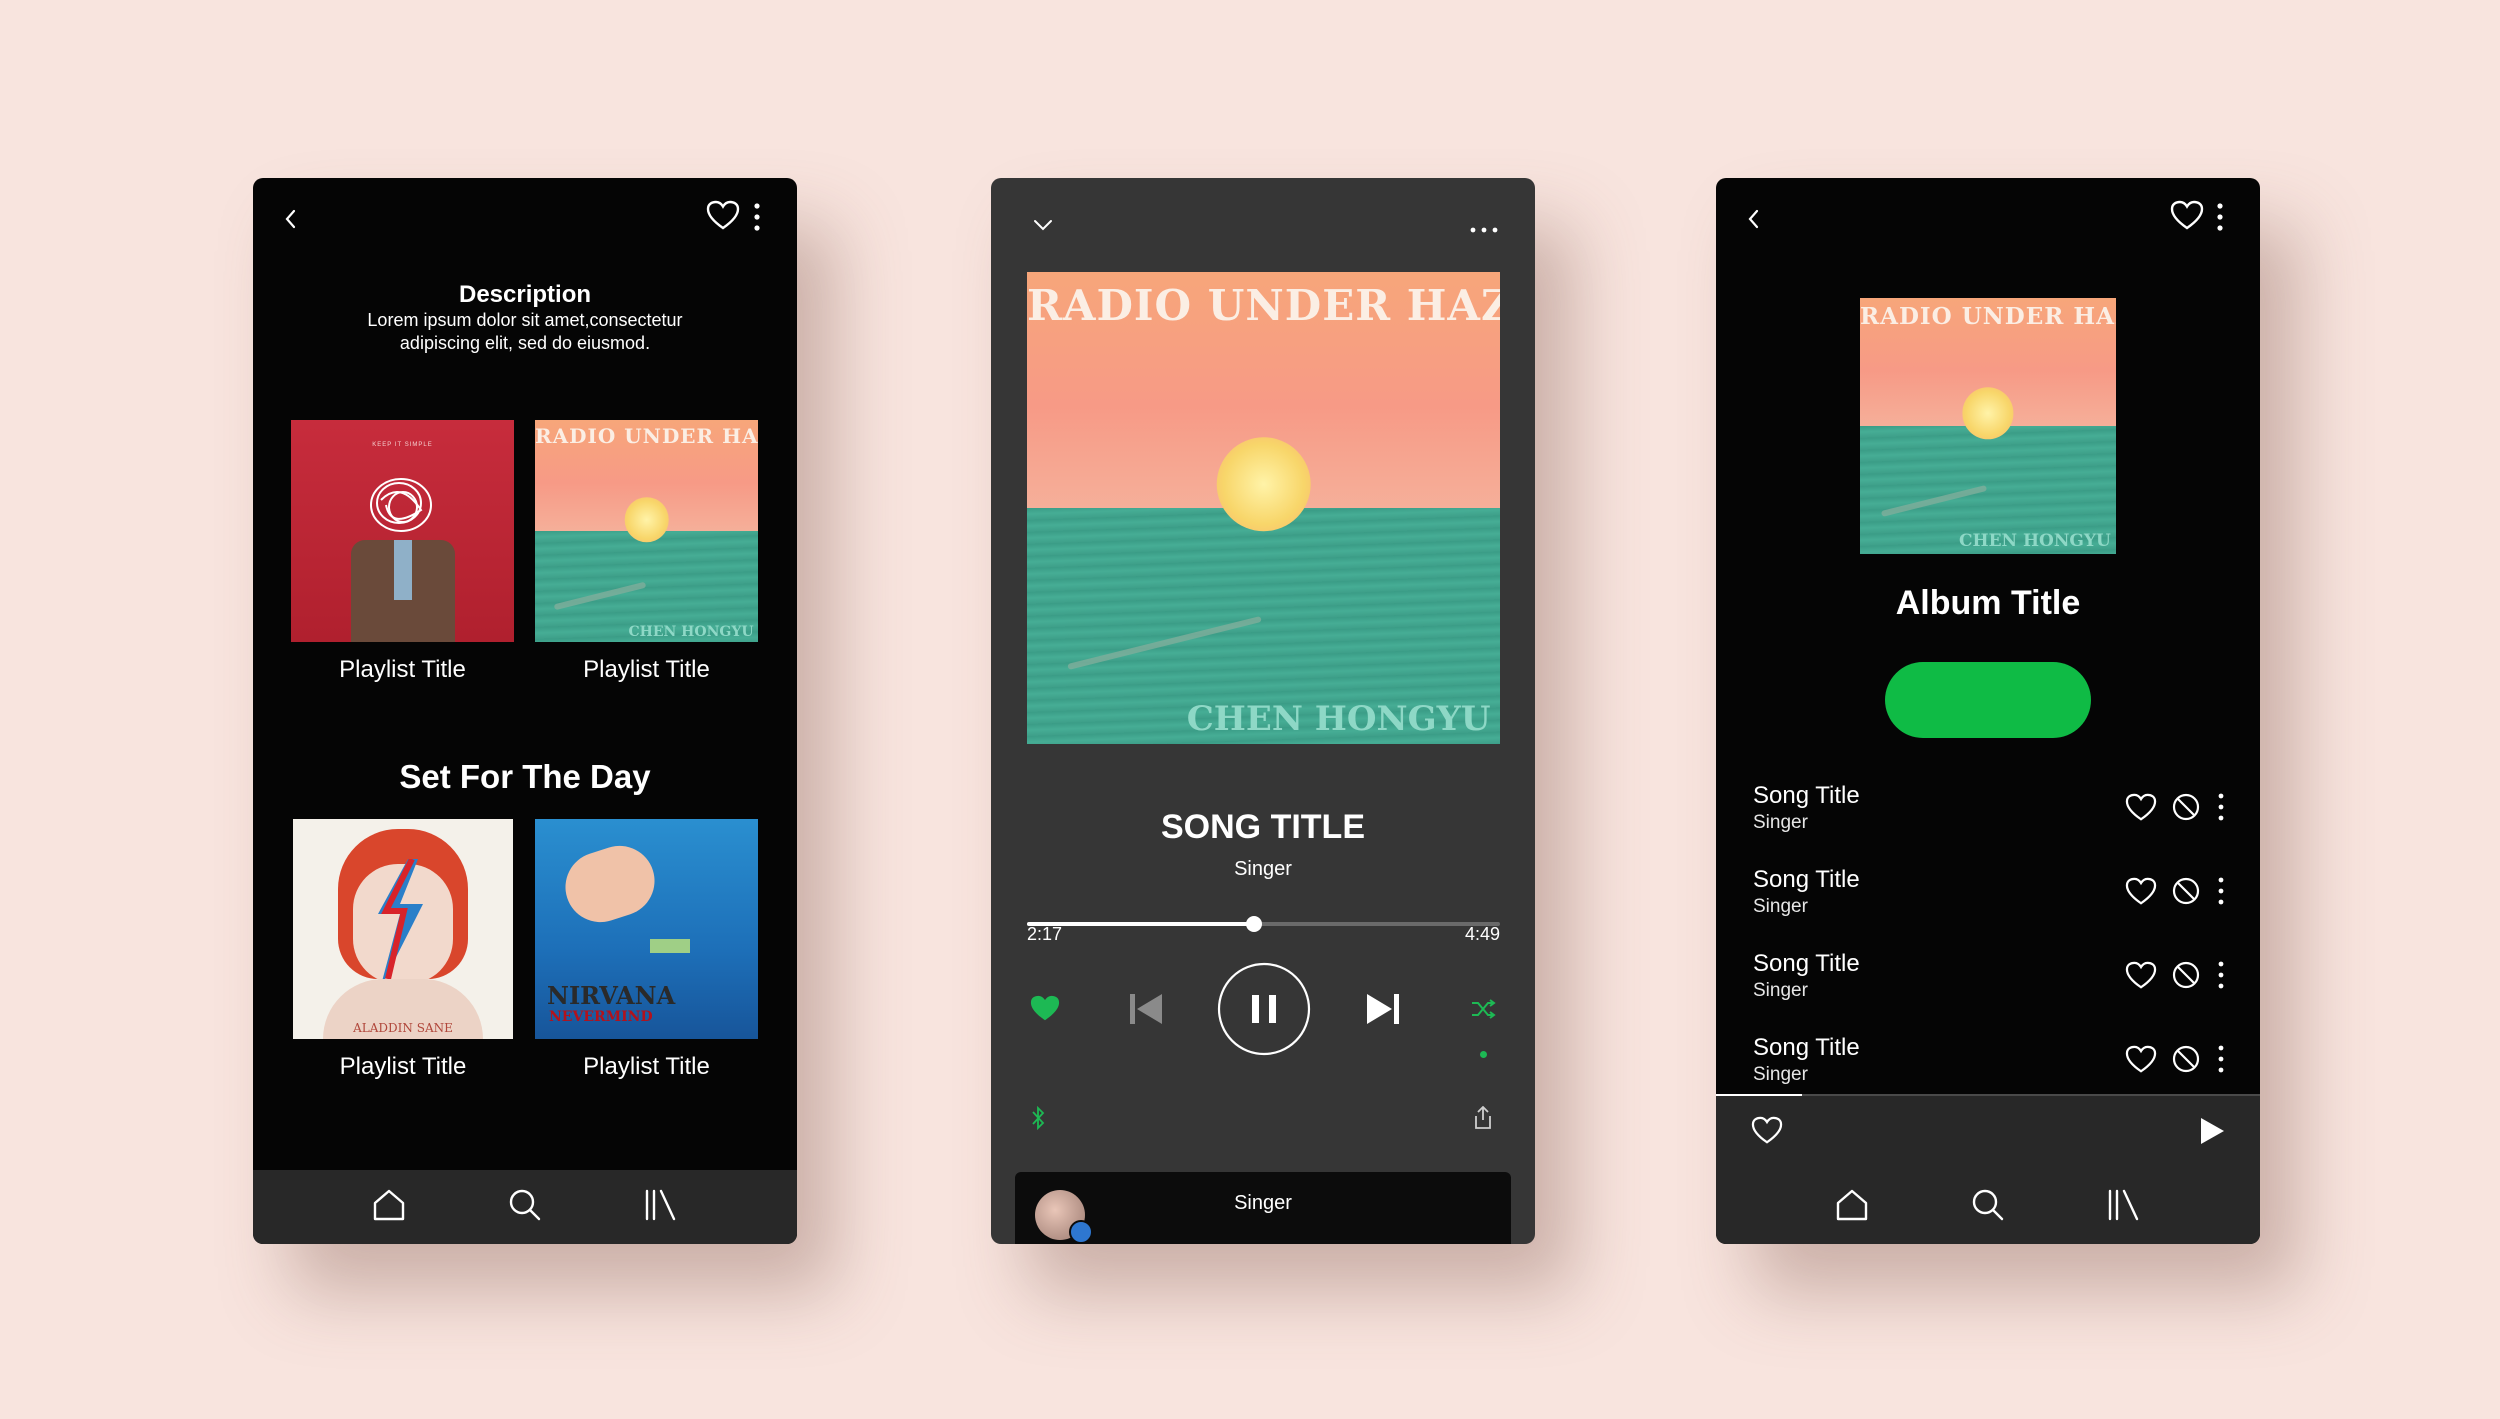  Describe the element at coordinates (525, 320) in the screenshot. I see `description-text-line1: Lorem ipsum dolor sit amet,consectetur` at that location.